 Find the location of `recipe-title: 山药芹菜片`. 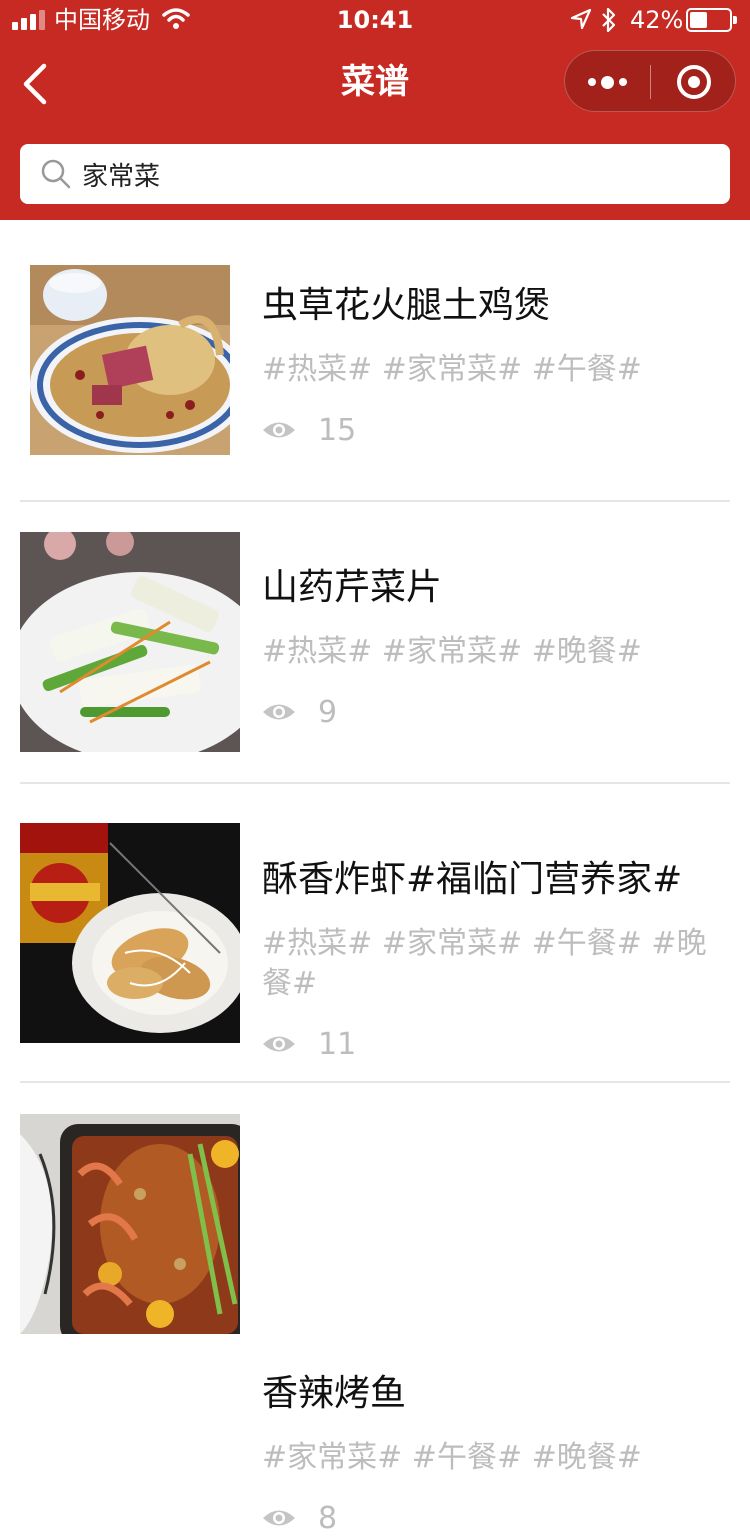

recipe-title: 山药芹菜片 is located at coordinates (352, 587).